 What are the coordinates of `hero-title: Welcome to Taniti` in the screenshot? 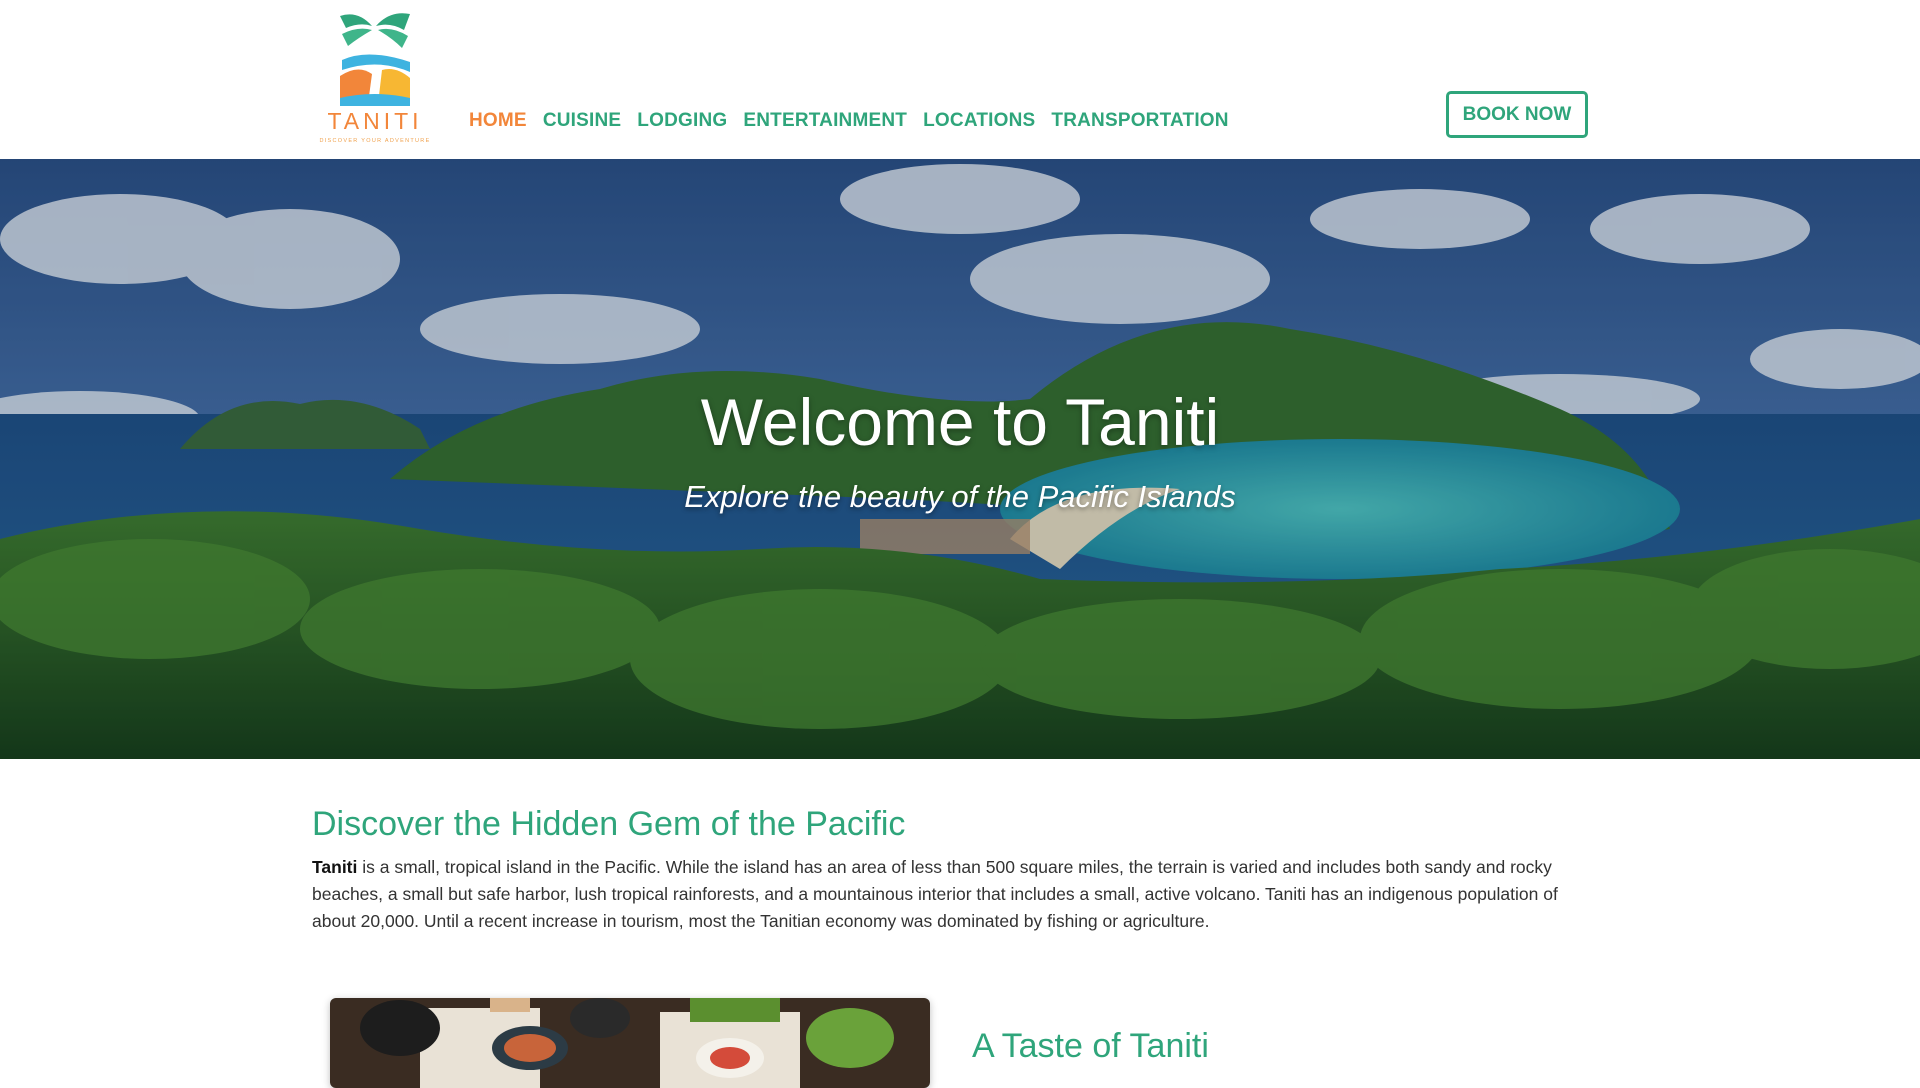 It's located at (960, 422).